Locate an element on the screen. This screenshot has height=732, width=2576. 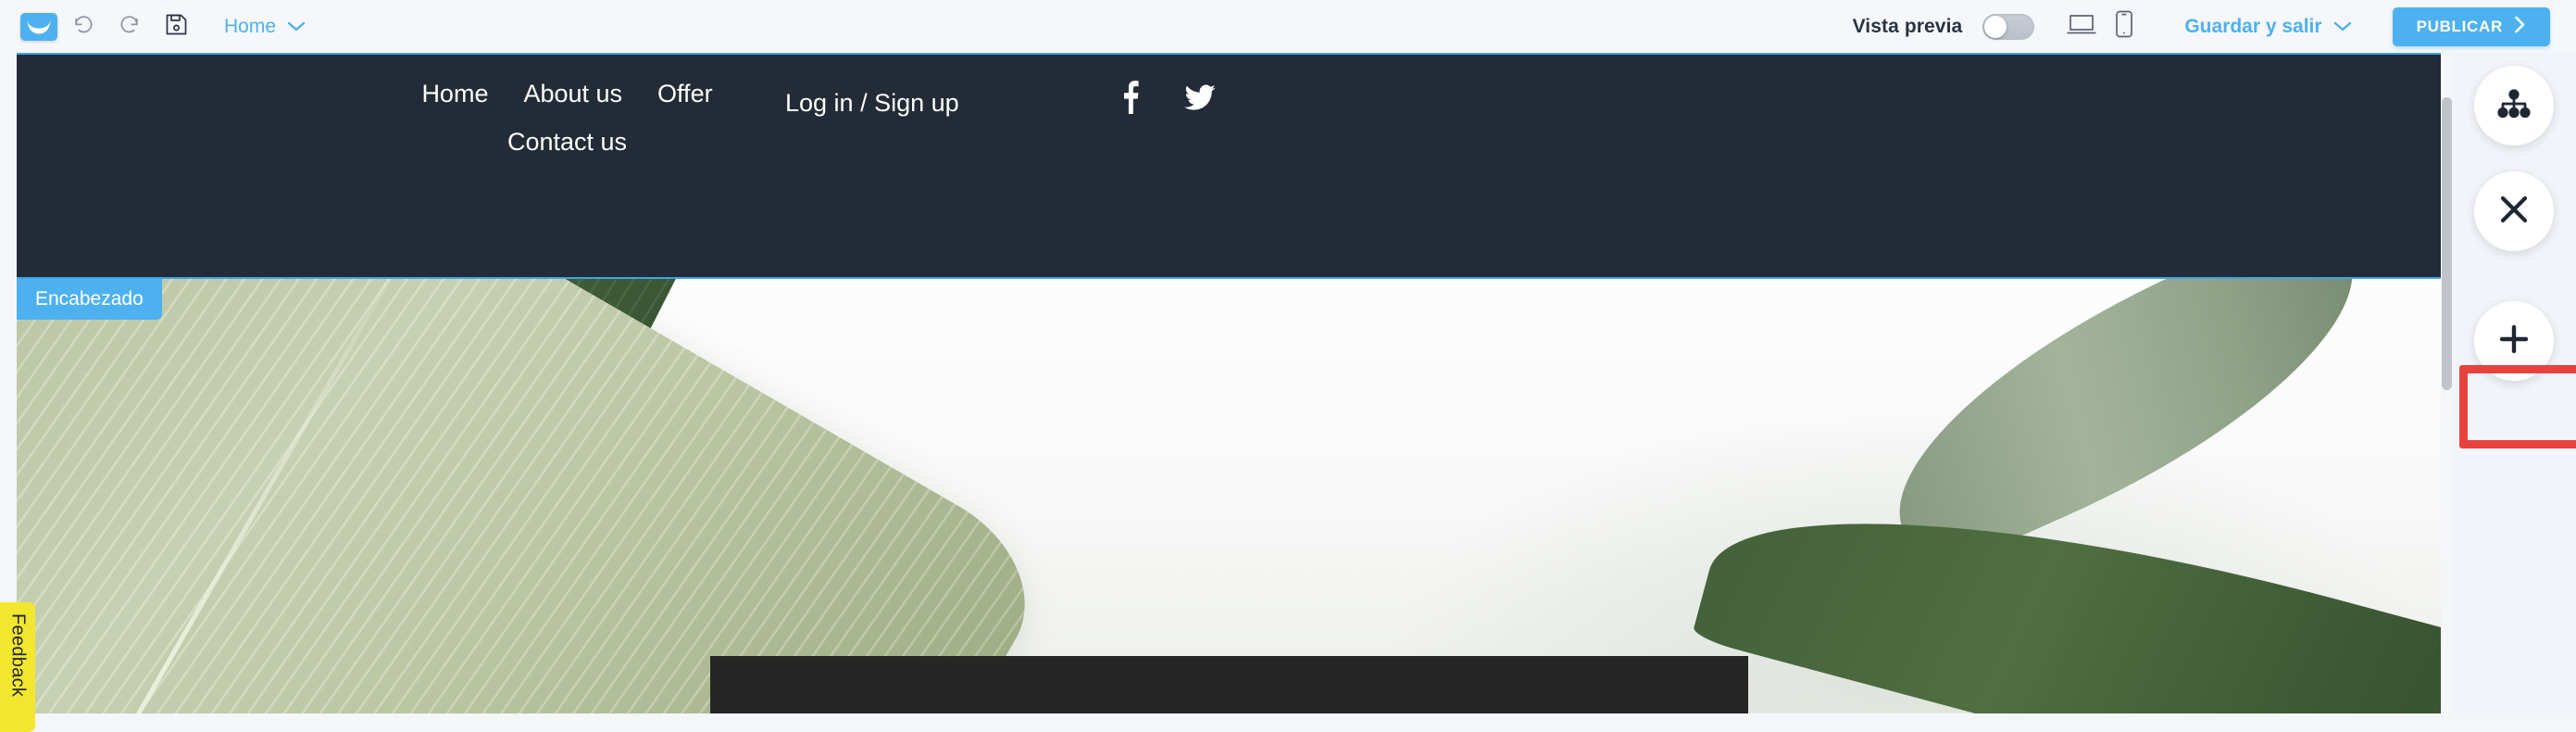
feedback-tab-label: Feedback is located at coordinates (18, 655).